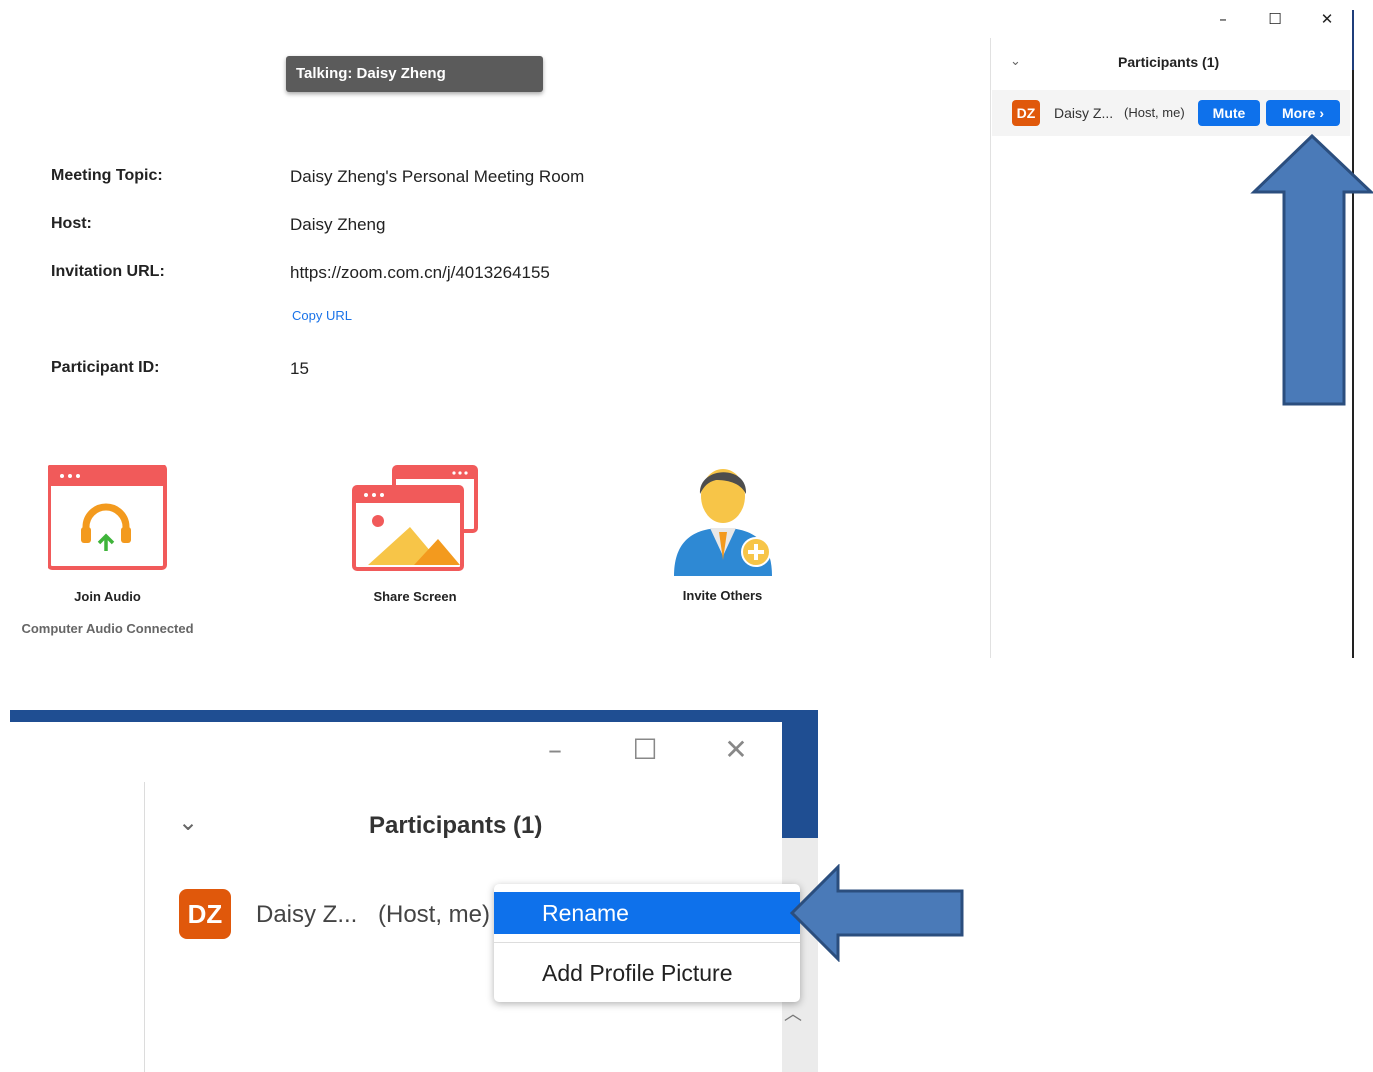  I want to click on chevron-up-icon: ︿, so click(793, 1013).